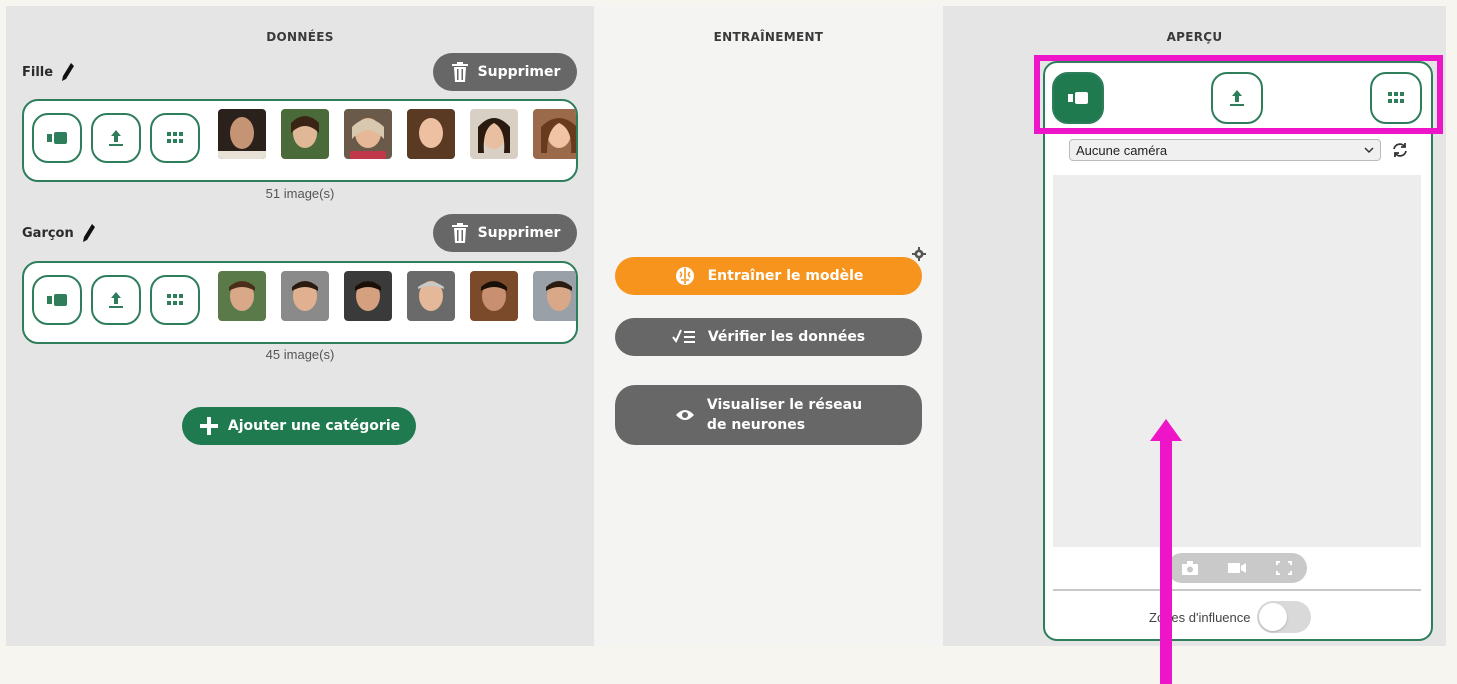  I want to click on category-title-fille: Fille, so click(48, 72).